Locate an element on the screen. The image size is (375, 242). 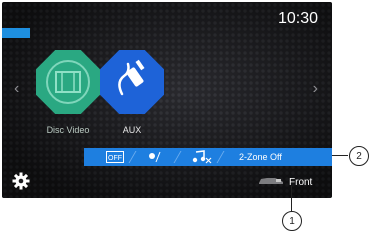
film-icon is located at coordinates (68, 82).